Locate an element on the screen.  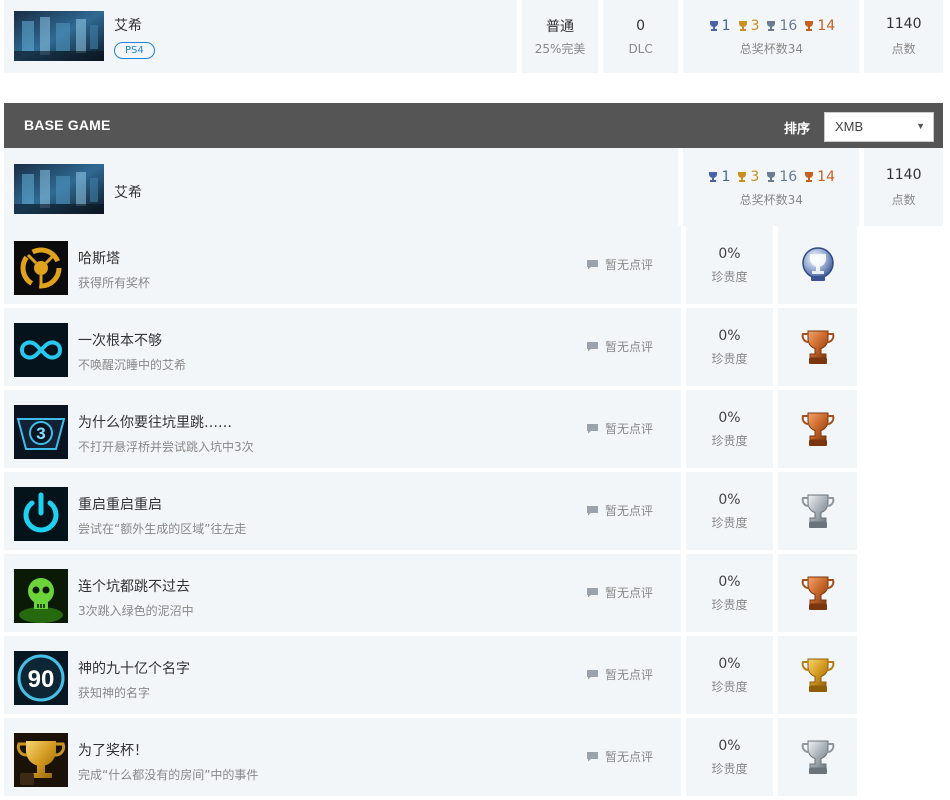
platinum-count: 1 is located at coordinates (726, 26).